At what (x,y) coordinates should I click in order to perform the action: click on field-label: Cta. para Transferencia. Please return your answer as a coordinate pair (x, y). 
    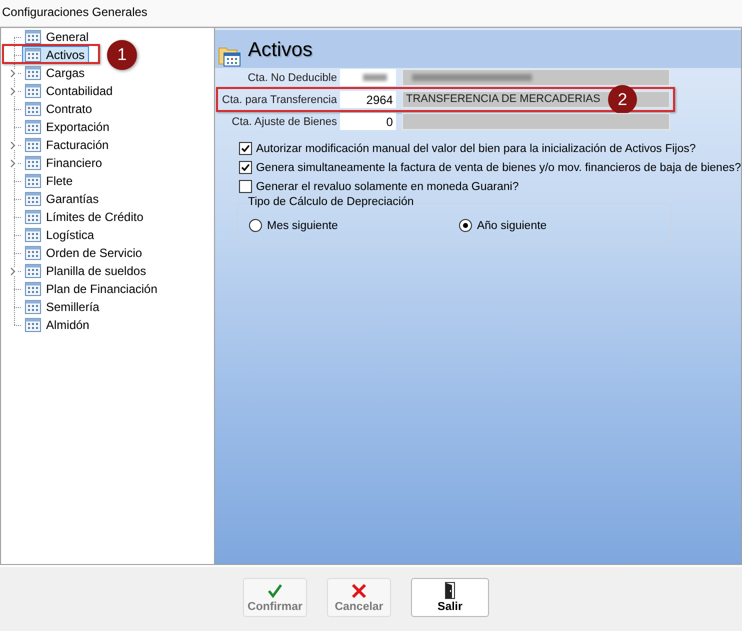
    Looking at the image, I should click on (279, 100).